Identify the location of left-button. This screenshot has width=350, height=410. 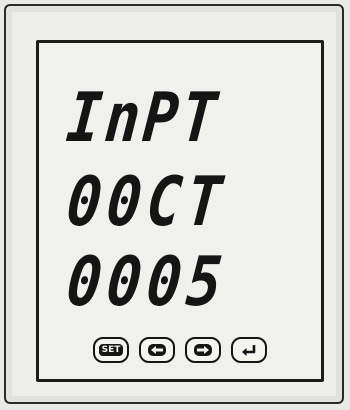
(157, 350).